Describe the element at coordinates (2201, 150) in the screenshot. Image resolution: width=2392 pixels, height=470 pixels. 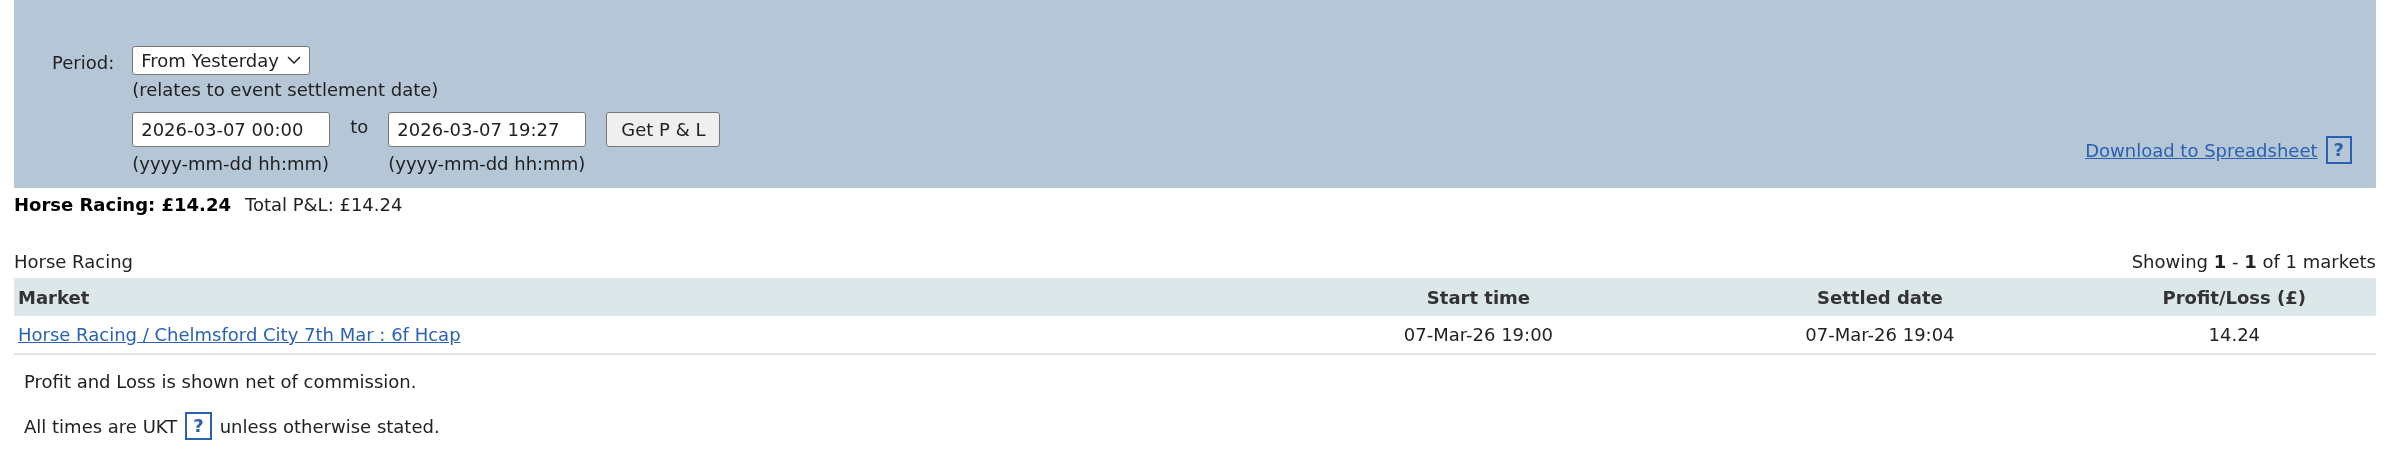
I see `download-link: Download to Spreadsheet` at that location.